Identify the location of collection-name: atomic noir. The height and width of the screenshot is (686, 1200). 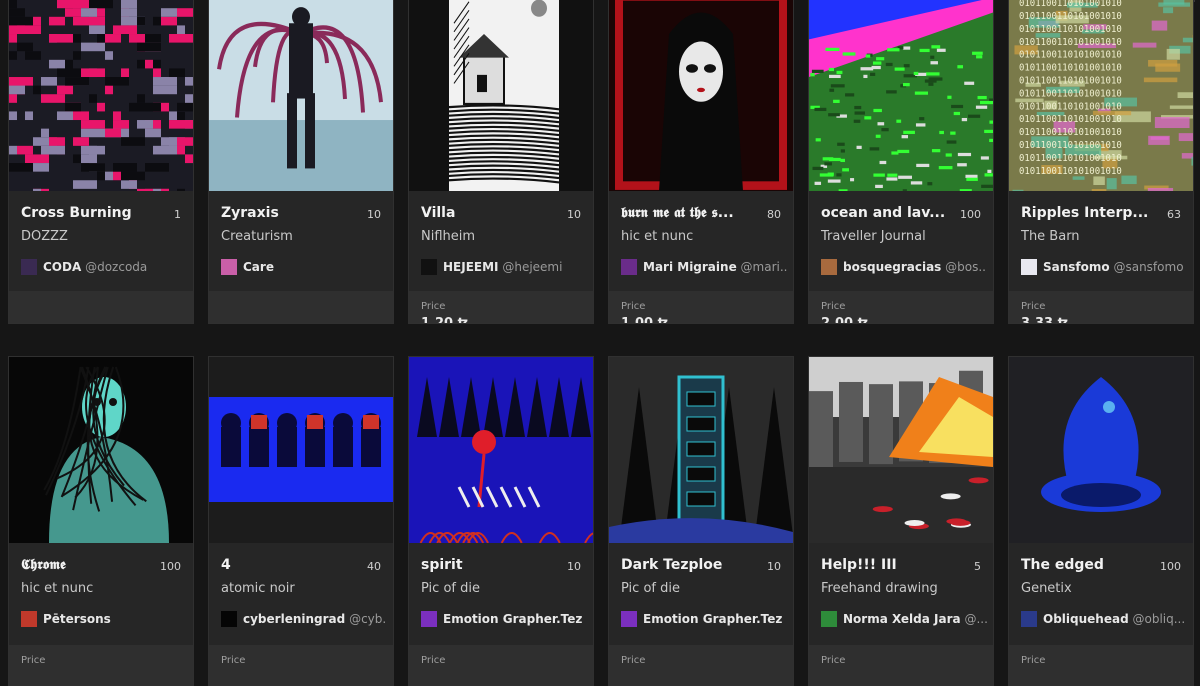
(301, 588).